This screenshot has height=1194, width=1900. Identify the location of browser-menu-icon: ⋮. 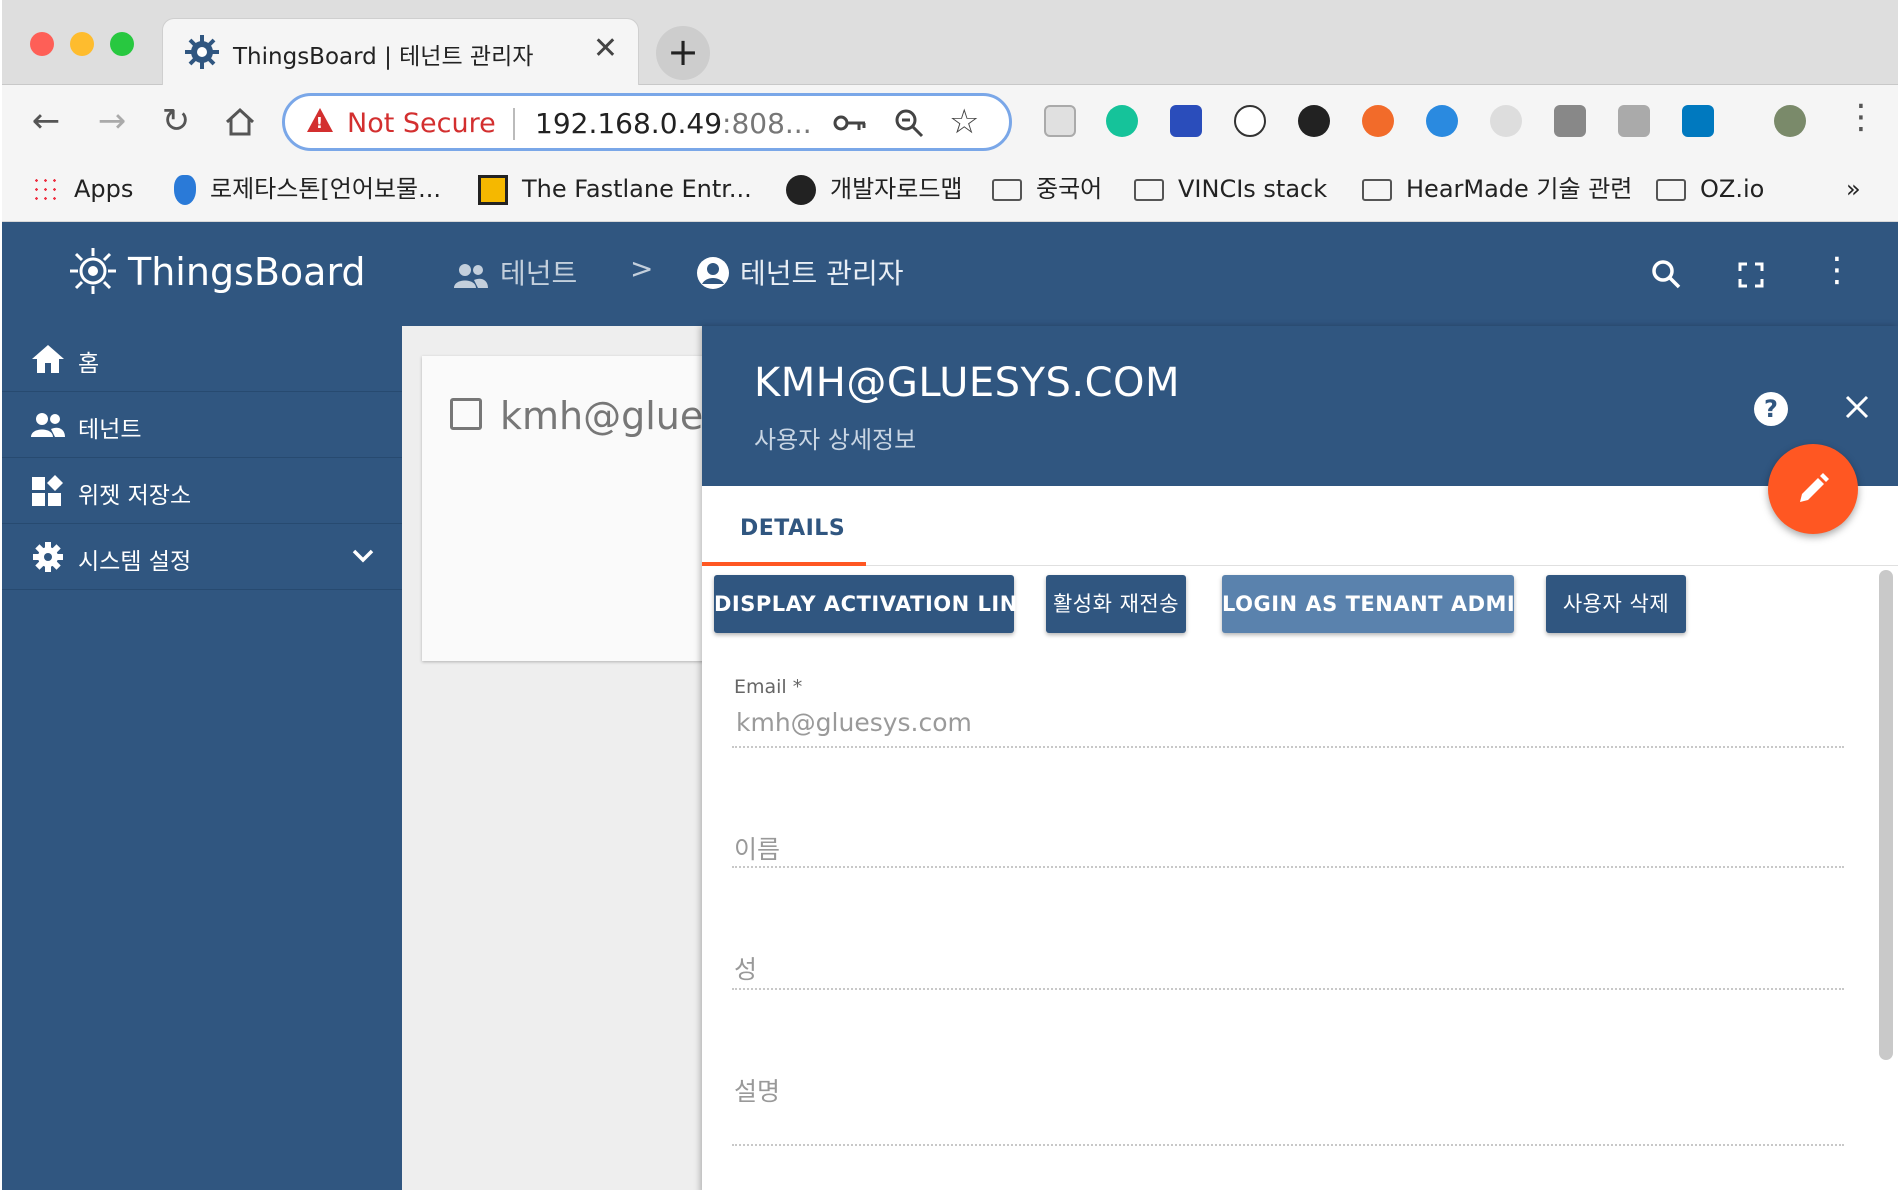
(1861, 117).